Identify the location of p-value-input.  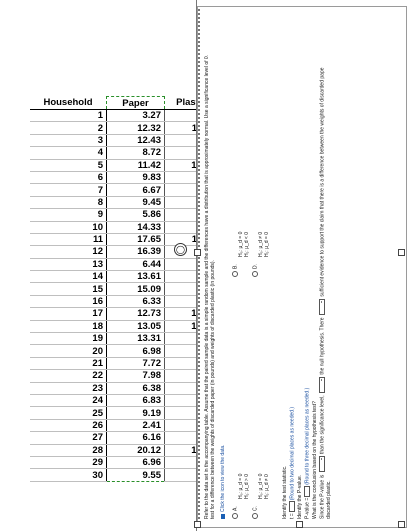
(307, 491).